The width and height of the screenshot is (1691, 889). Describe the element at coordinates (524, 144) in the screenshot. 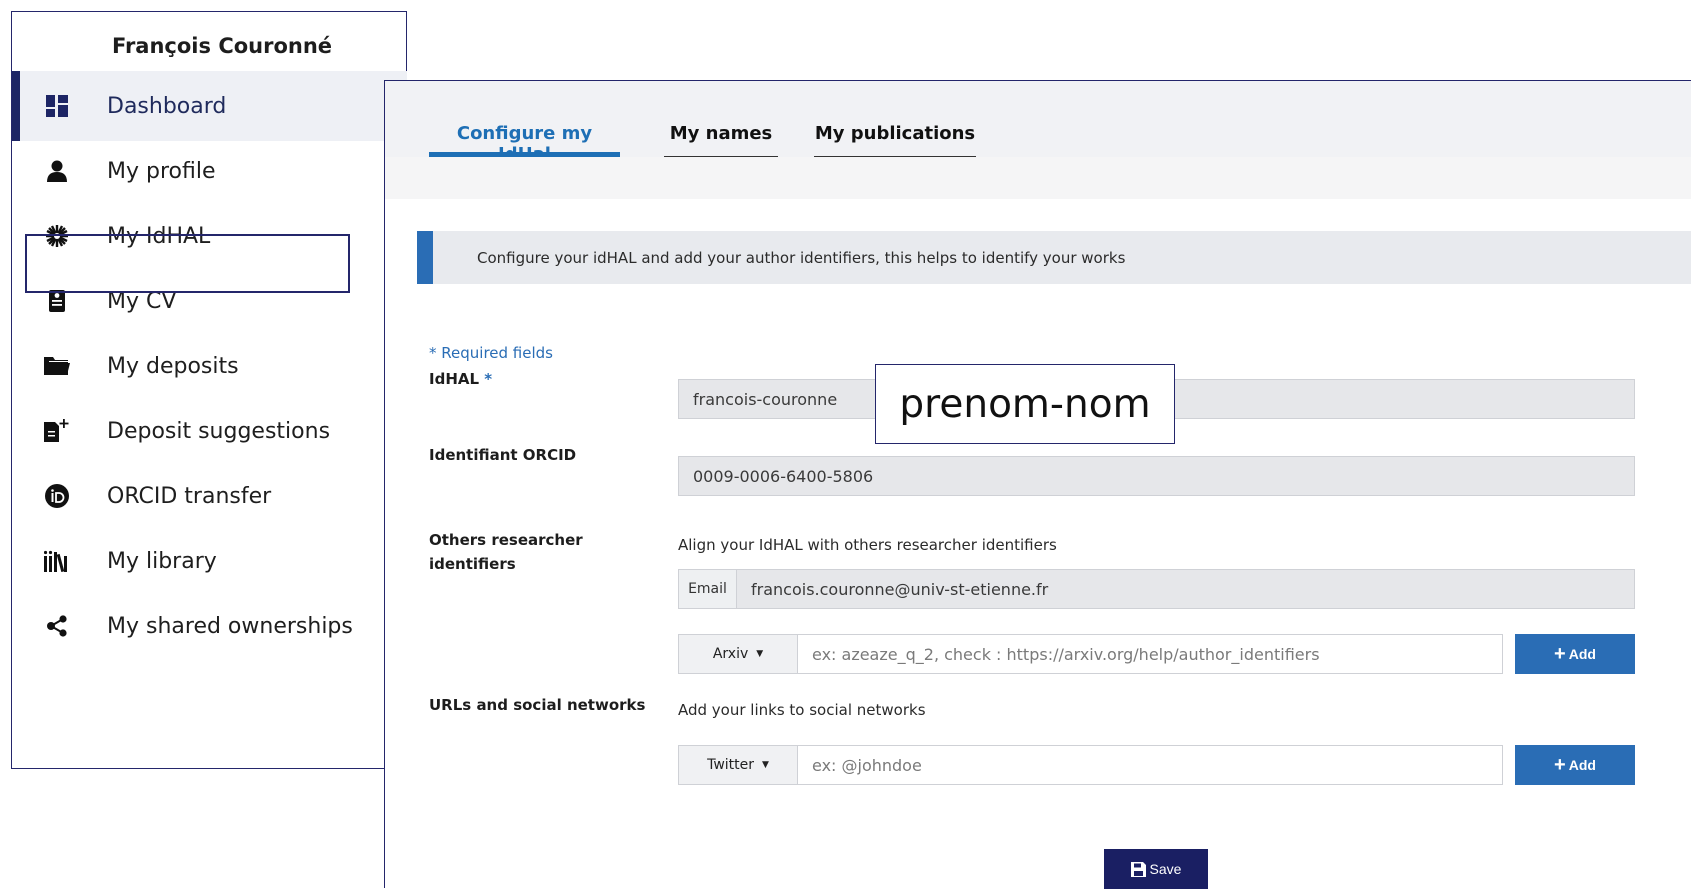

I see `tab-configure-idhal: Configure my IdHal` at that location.